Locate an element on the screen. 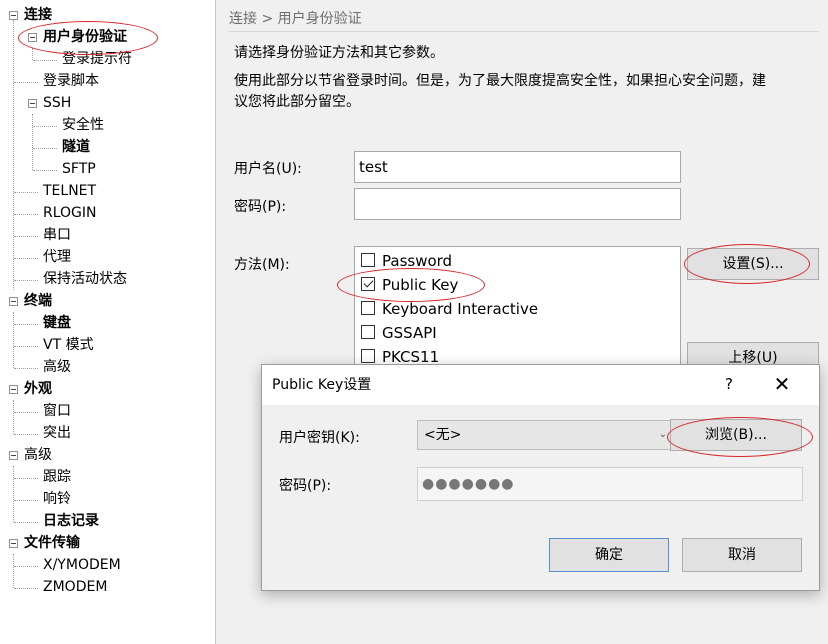 The width and height of the screenshot is (828, 644). description-text: 使用此部分以节省登录时间。但是，为了最大限度提高安全性，如果担心安全问题，建 is located at coordinates (500, 81).